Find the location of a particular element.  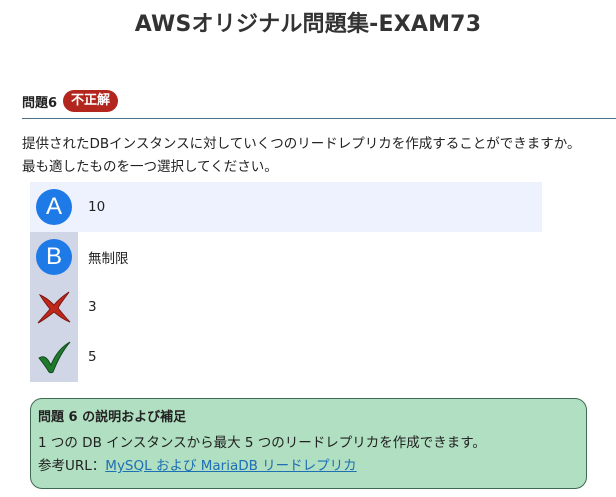

reference-line: 参考URL：MySQL および MariaDB リードレプリカ is located at coordinates (308, 466).